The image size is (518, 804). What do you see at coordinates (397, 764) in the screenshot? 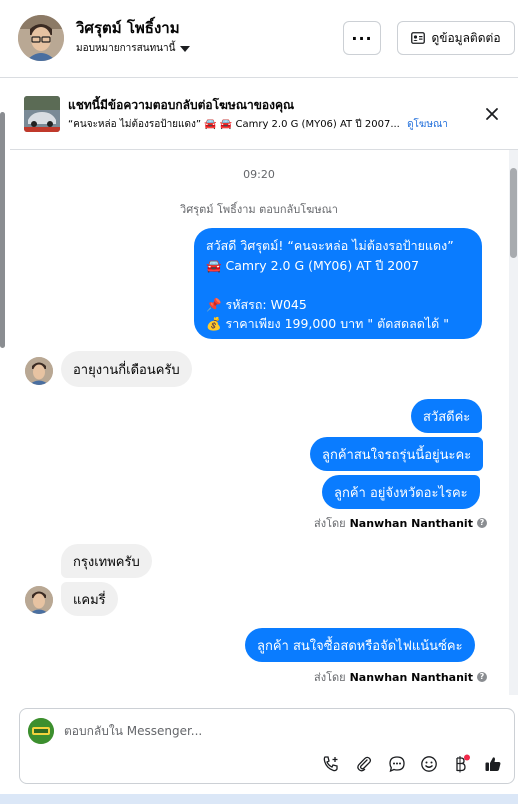
I see `saved-reply-icon` at bounding box center [397, 764].